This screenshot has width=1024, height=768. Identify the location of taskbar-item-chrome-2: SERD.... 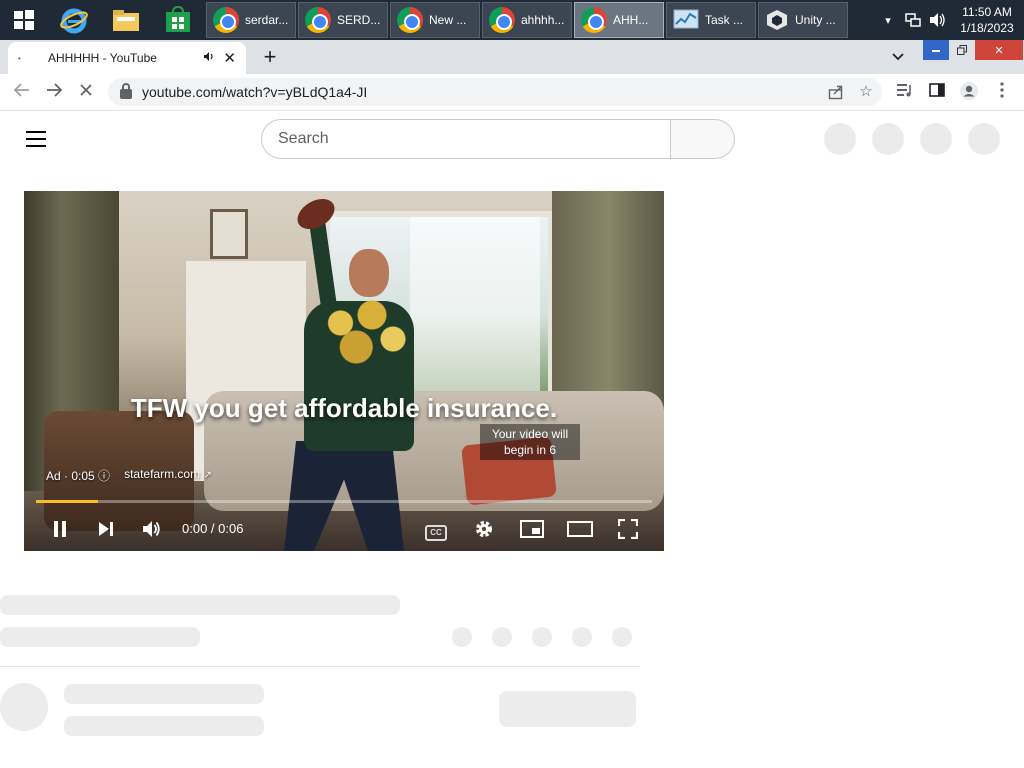
(343, 20).